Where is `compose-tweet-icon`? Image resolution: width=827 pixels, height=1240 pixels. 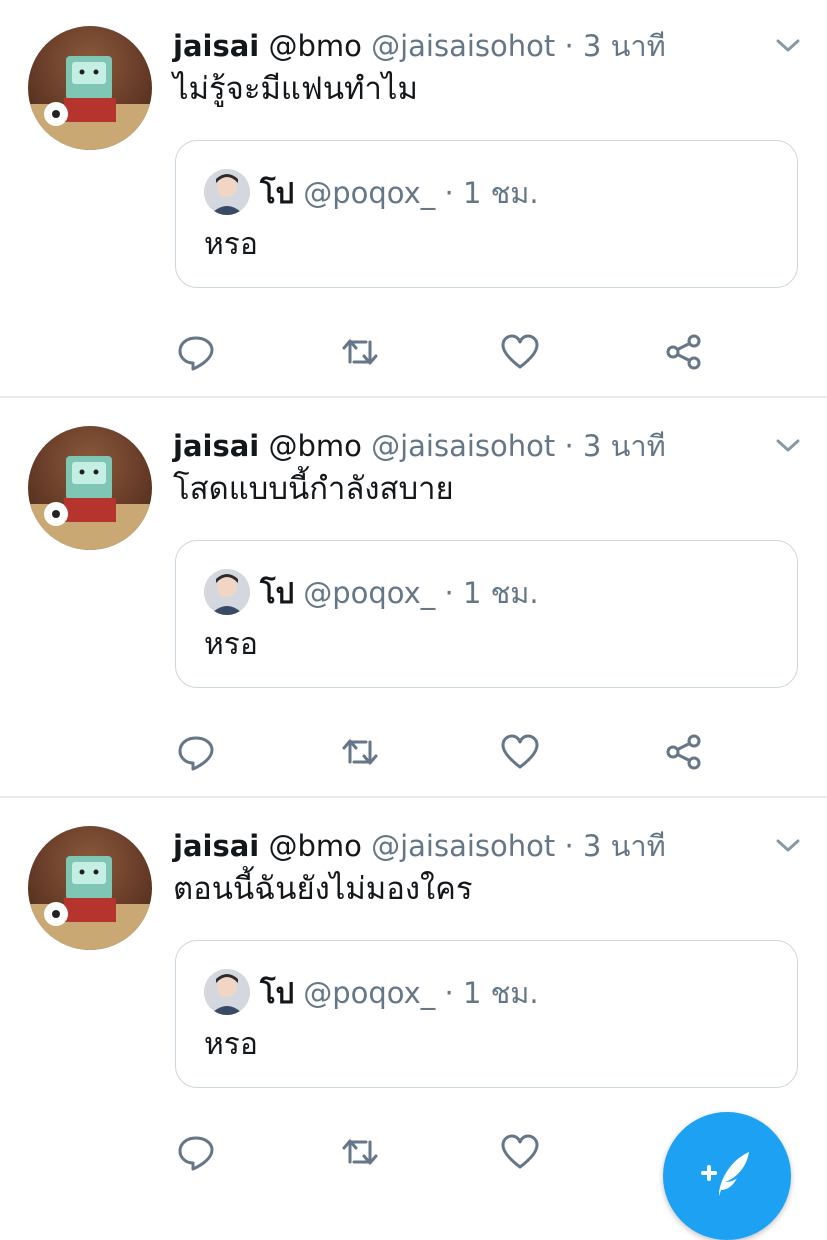
compose-tweet-icon is located at coordinates (725, 1174).